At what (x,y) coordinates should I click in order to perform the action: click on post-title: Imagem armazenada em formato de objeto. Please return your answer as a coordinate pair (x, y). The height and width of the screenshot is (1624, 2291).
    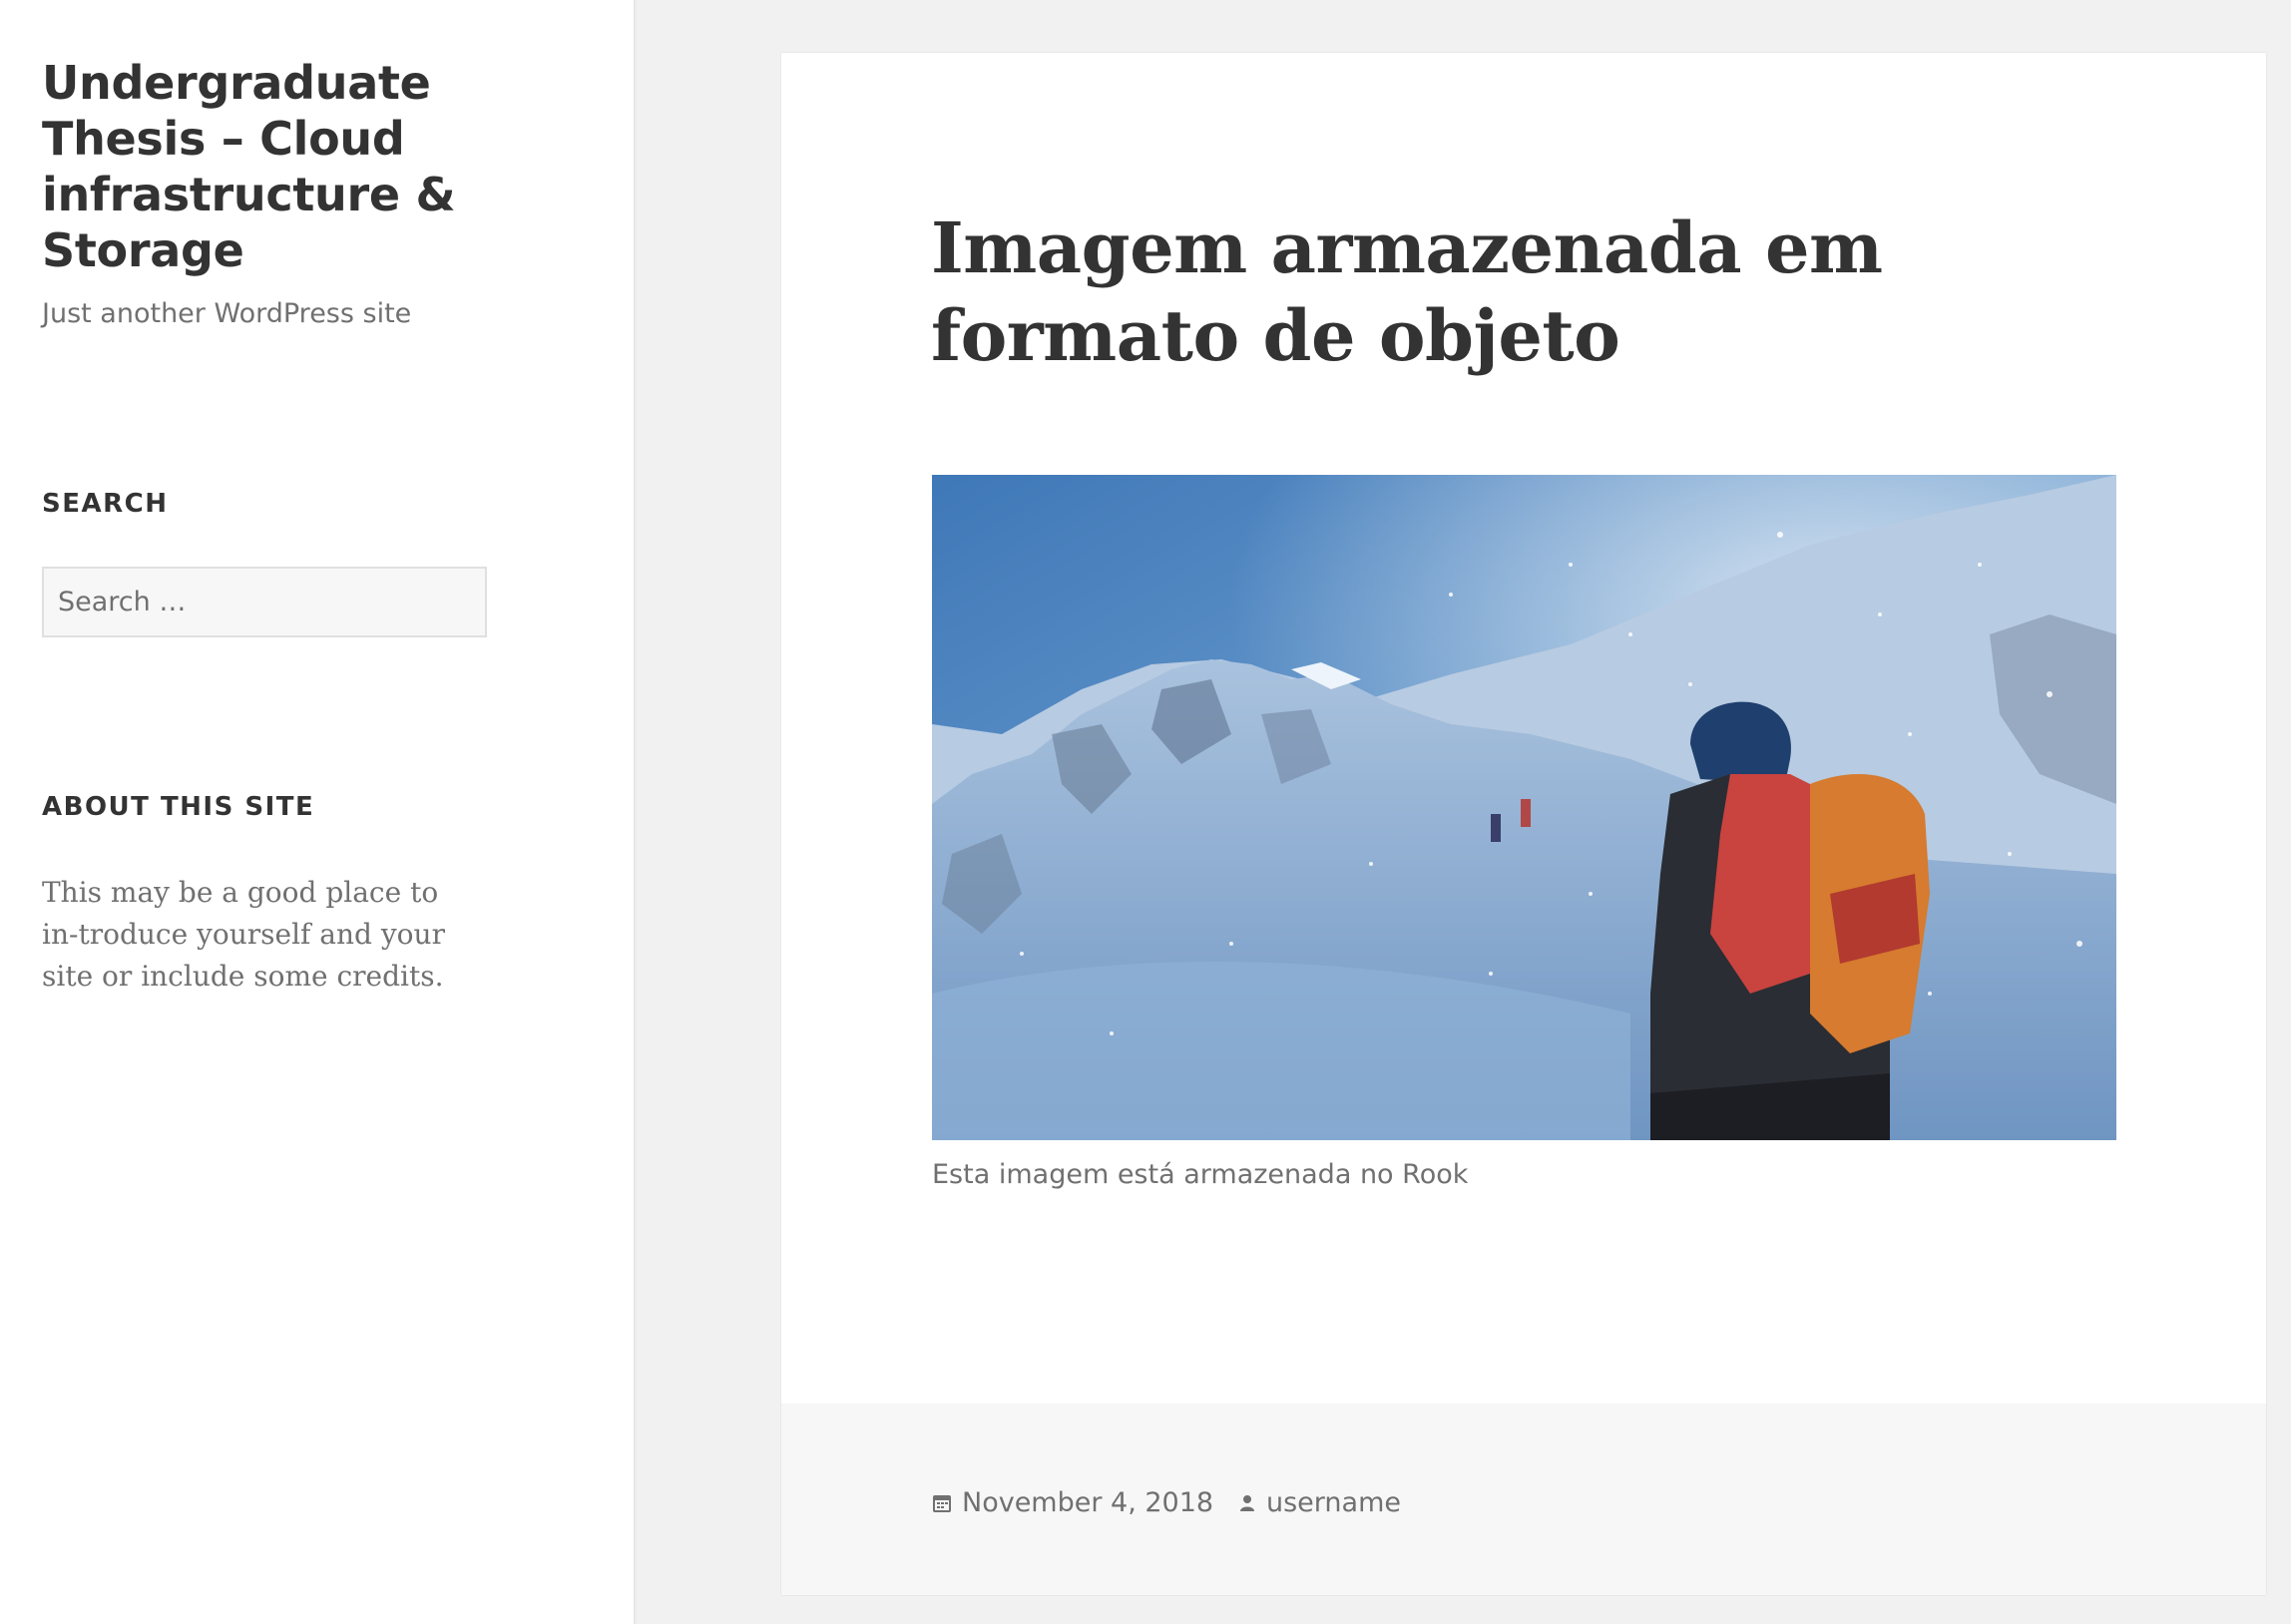
    Looking at the image, I should click on (1407, 291).